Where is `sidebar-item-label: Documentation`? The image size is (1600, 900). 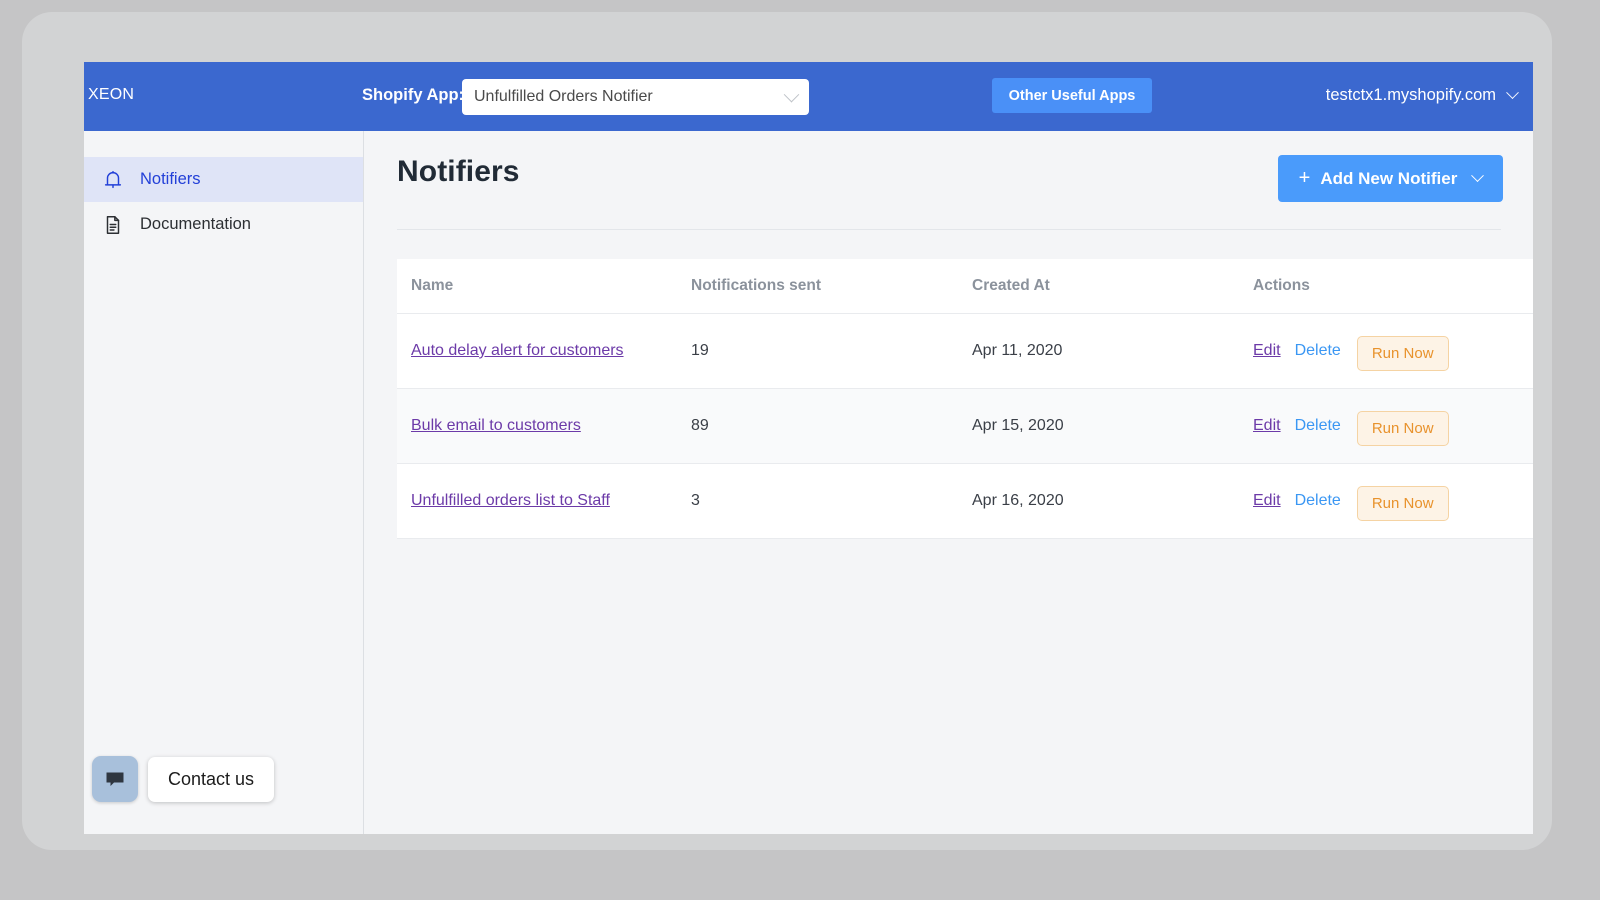 sidebar-item-label: Documentation is located at coordinates (195, 224).